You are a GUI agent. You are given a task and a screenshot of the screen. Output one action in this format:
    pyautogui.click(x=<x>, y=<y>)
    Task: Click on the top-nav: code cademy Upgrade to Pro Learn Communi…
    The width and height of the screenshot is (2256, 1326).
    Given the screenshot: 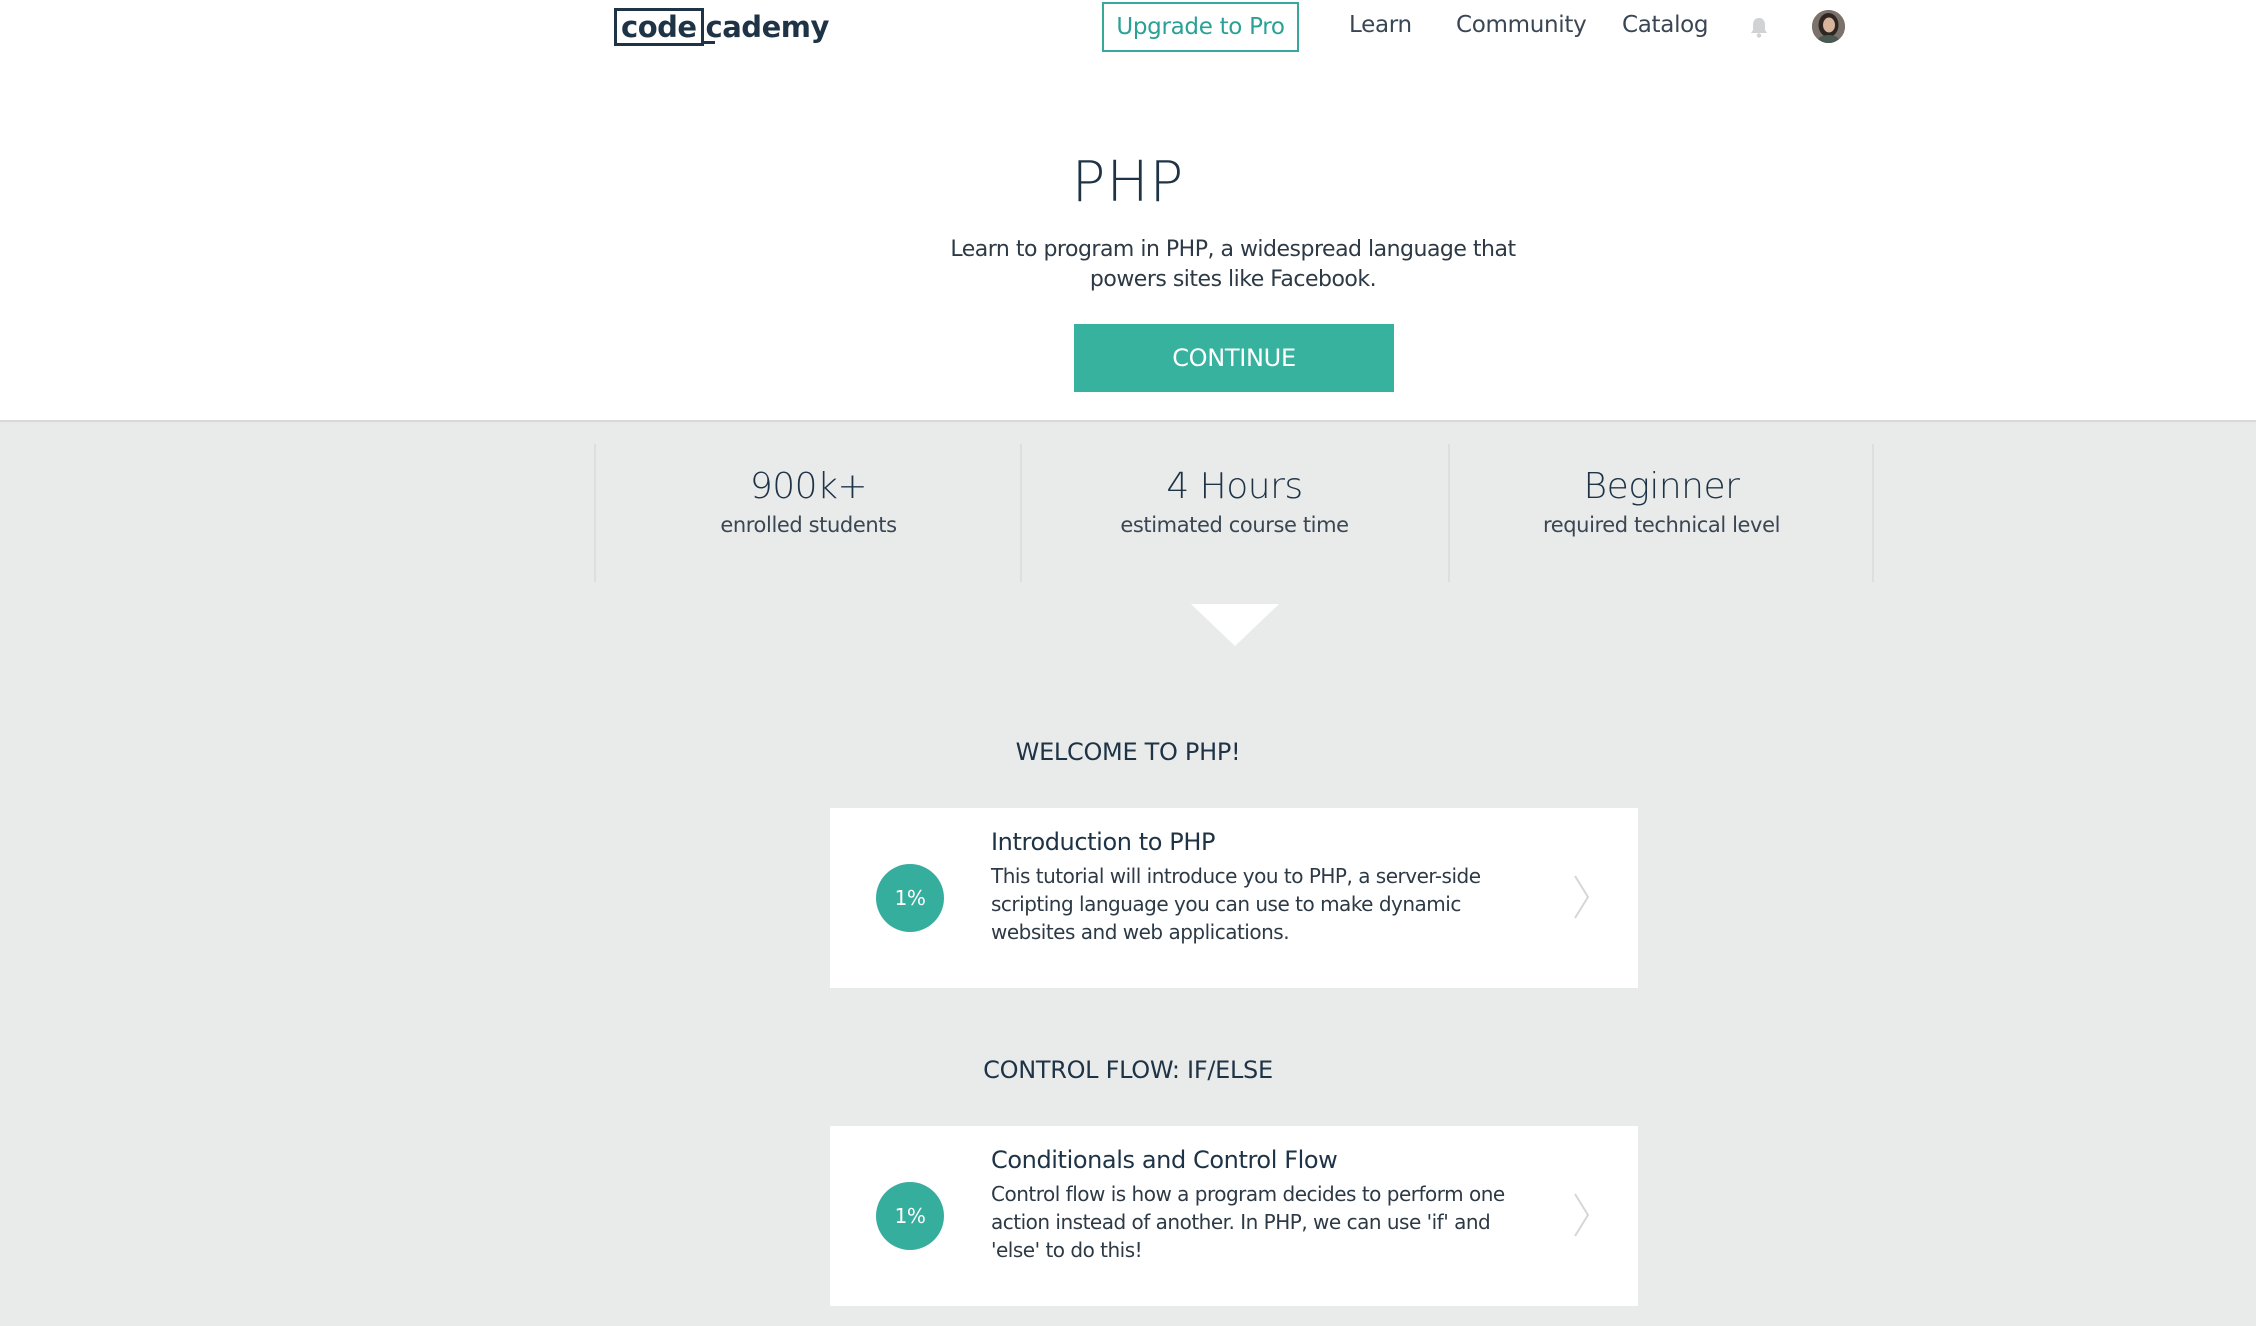 What is the action you would take?
    pyautogui.click(x=1128, y=28)
    